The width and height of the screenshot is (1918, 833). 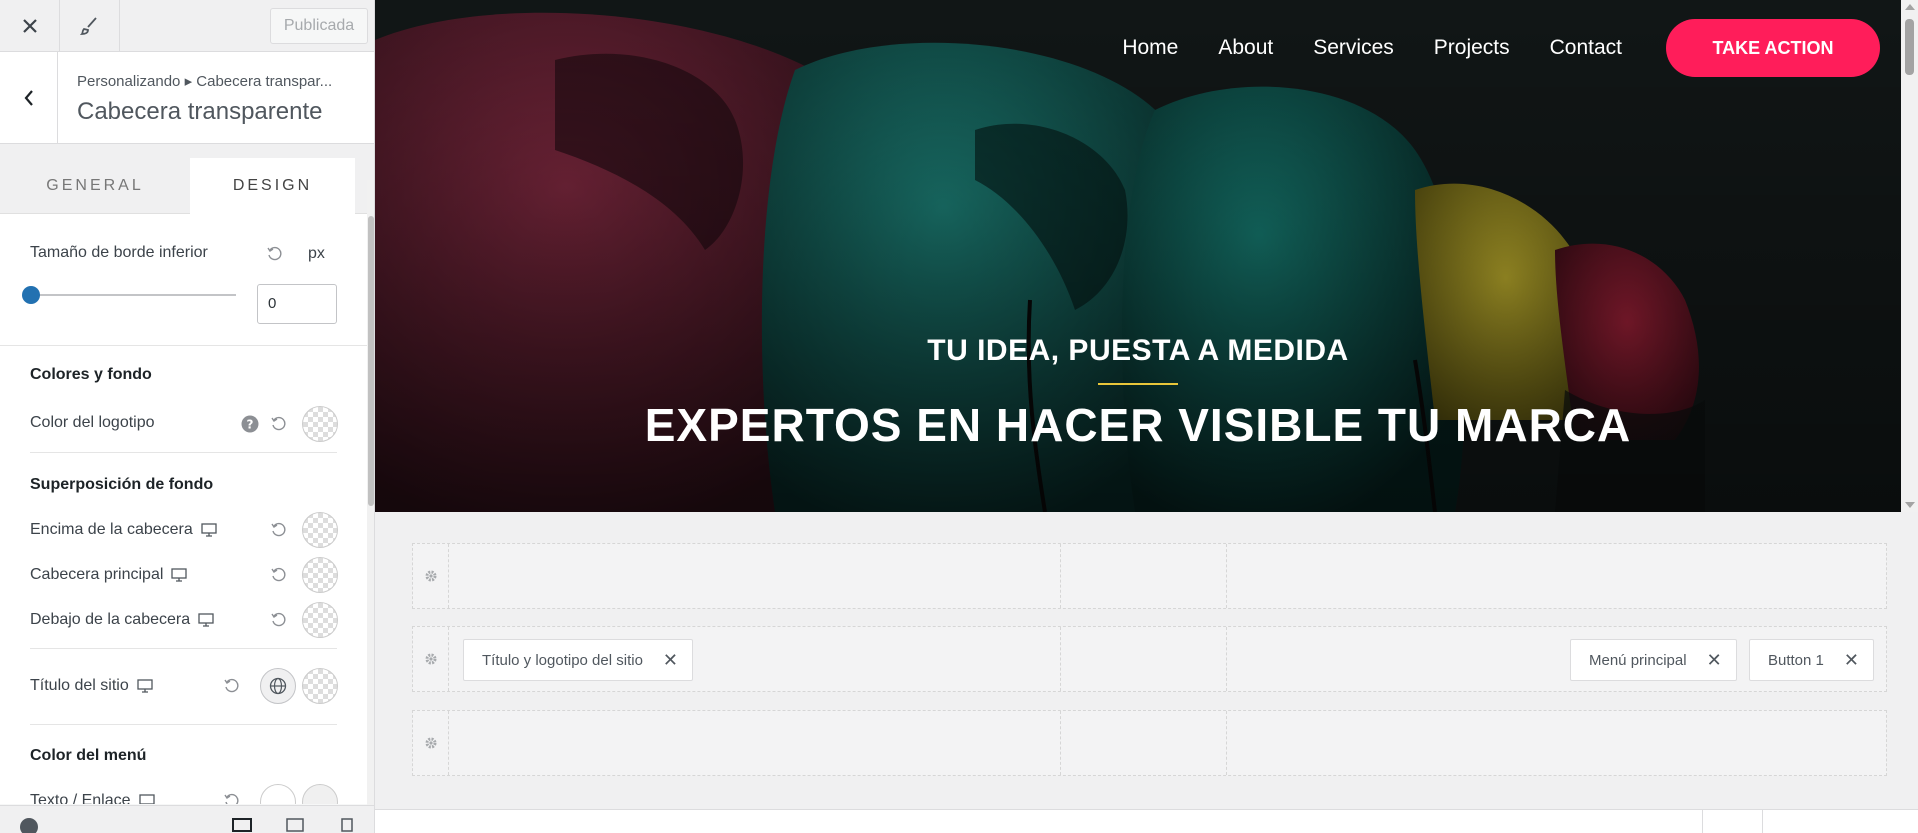 I want to click on unit-label: px, so click(x=316, y=254).